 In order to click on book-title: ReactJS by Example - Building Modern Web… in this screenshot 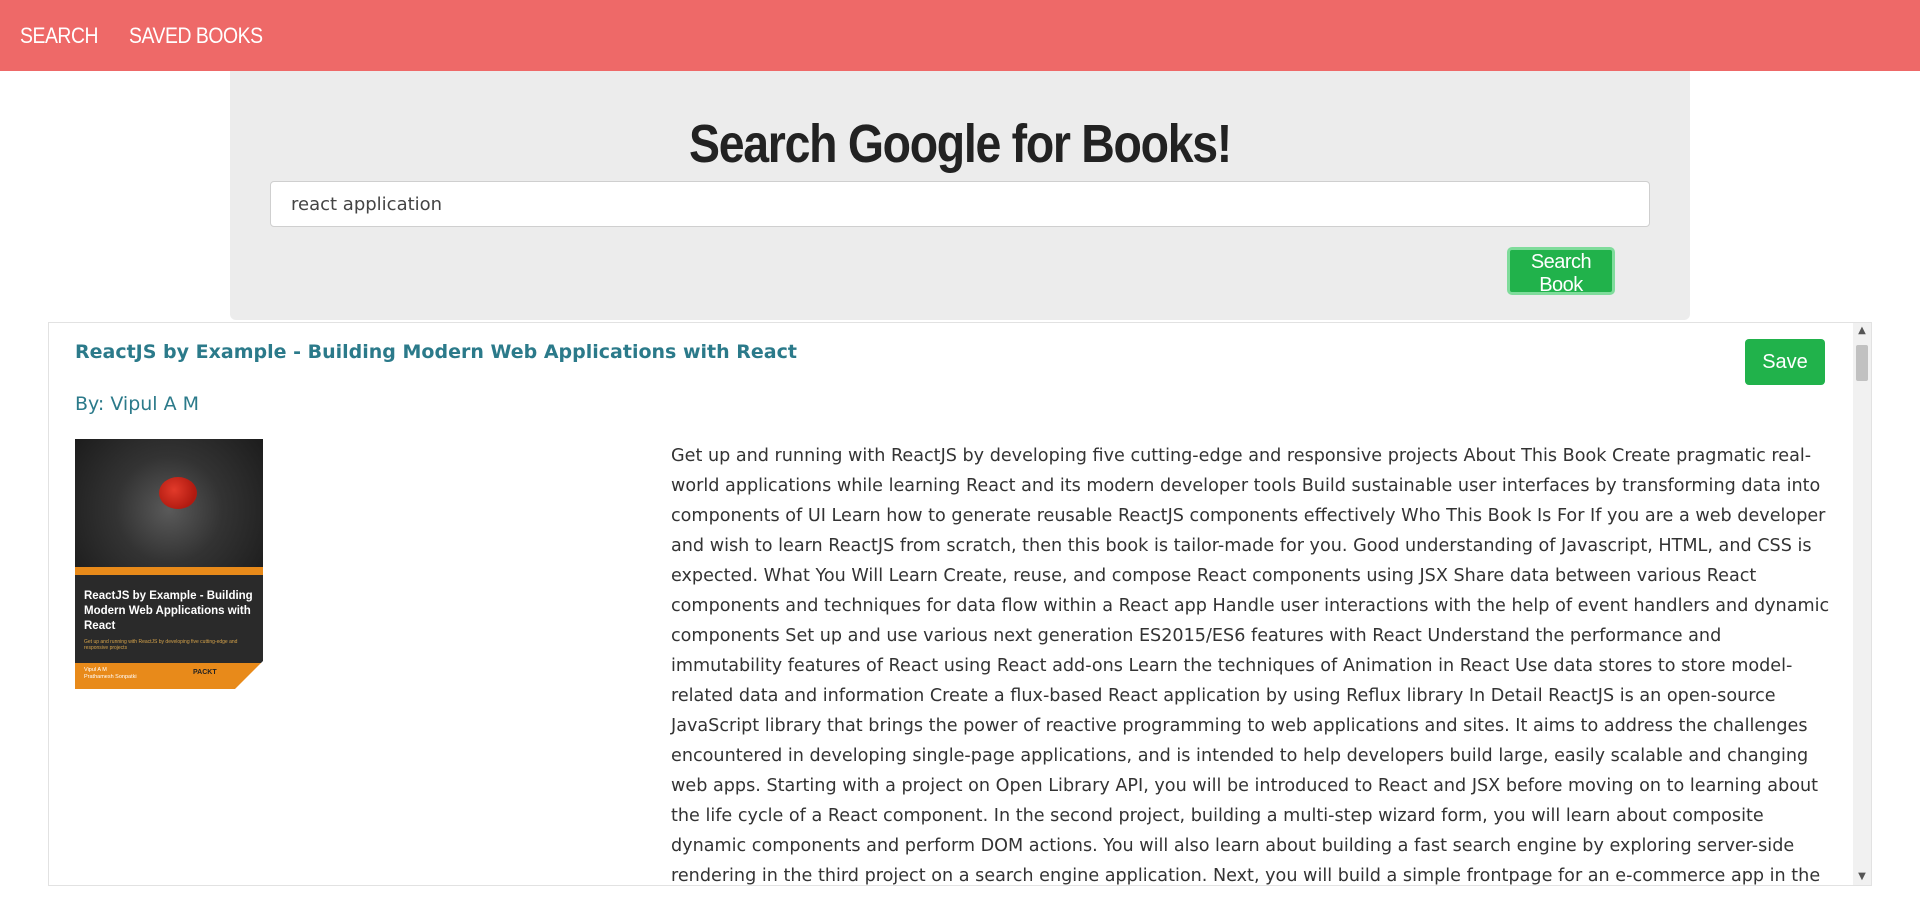, I will do `click(436, 352)`.